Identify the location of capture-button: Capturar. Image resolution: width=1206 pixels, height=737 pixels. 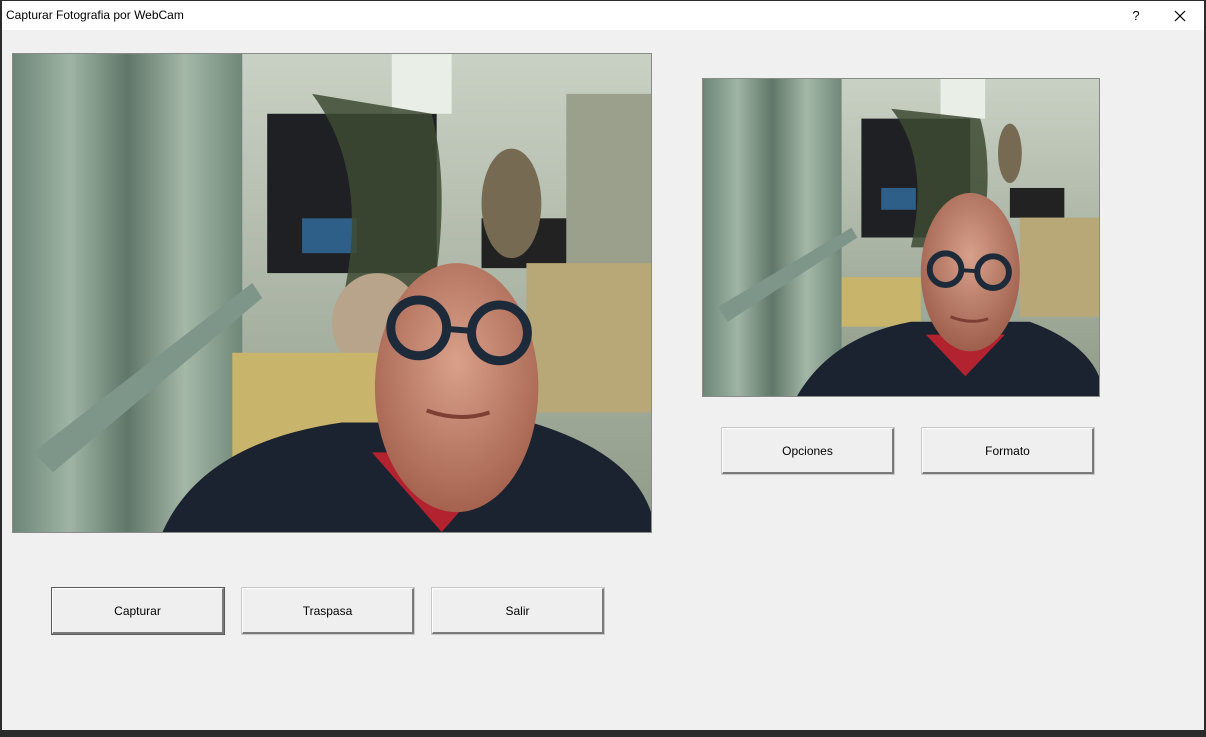
(138, 611).